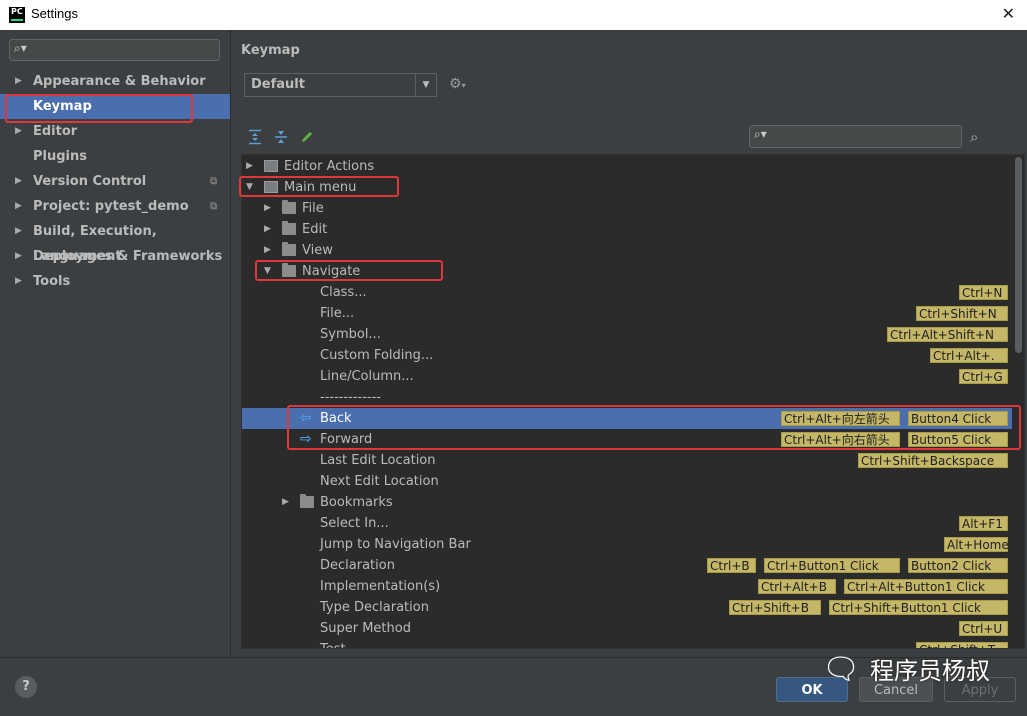 This screenshot has height=716, width=1027. I want to click on sidebar-item-label: Plugins, so click(60, 156).